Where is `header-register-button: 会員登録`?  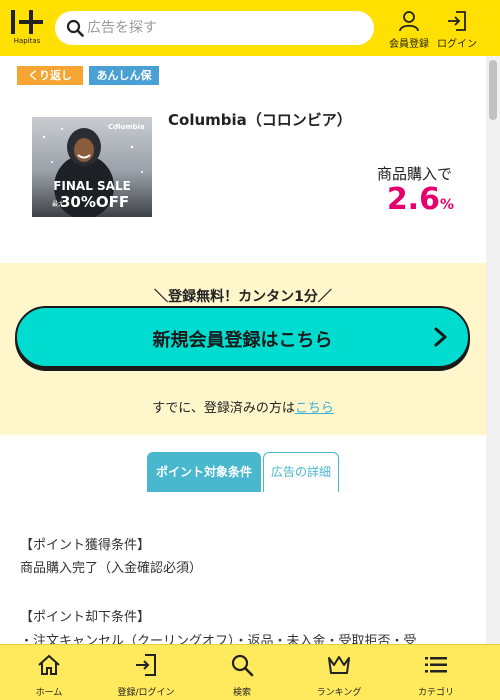
header-register-button: 会員登録 is located at coordinates (409, 30).